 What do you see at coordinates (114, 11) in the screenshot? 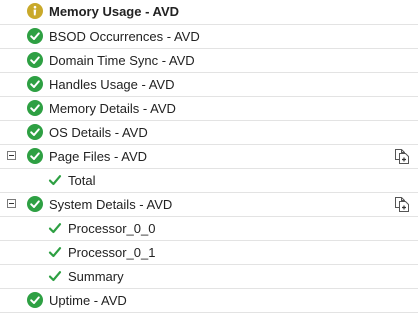
I see `tree-row-label: Memory Usage - AVD` at bounding box center [114, 11].